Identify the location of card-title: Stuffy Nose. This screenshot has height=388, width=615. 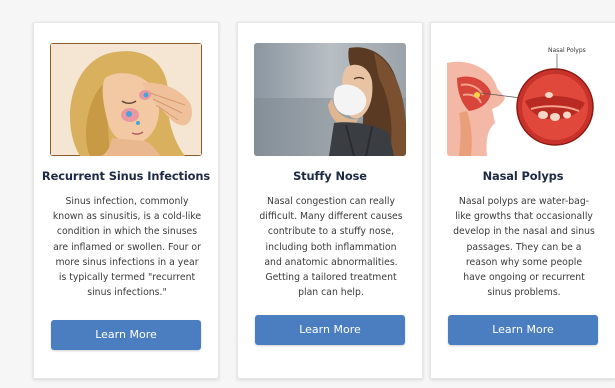
(330, 176).